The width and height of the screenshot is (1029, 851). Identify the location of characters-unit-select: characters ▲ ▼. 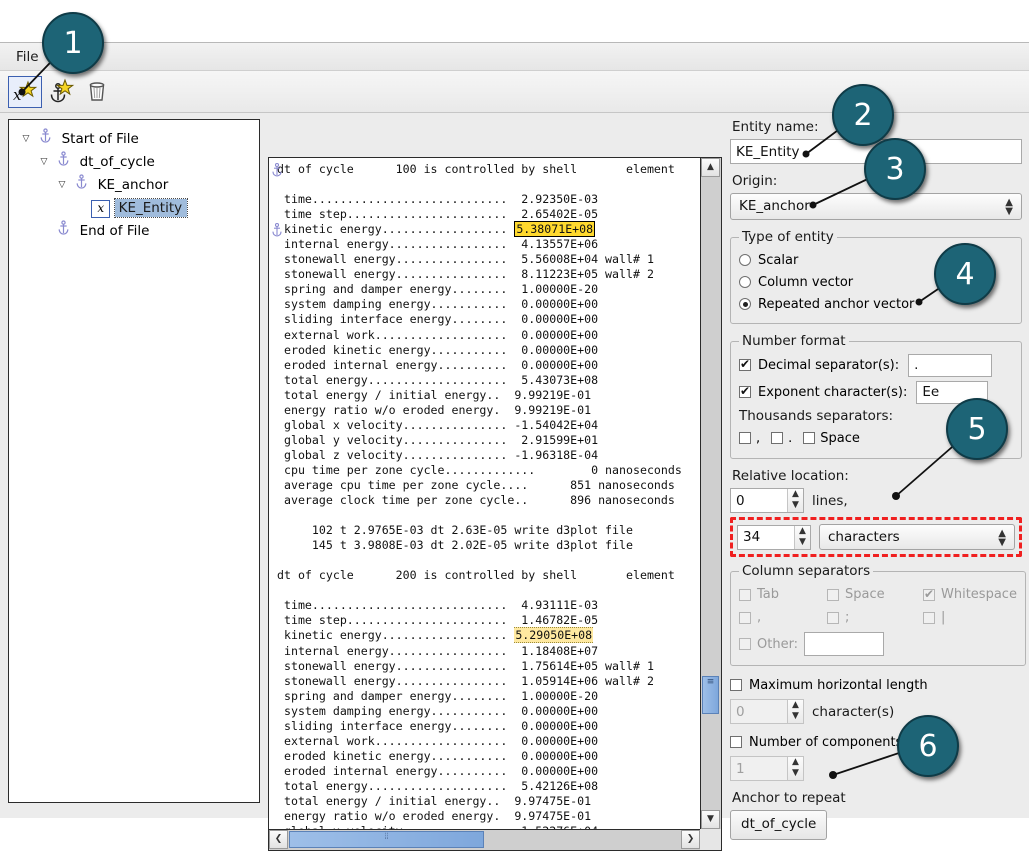
(917, 537).